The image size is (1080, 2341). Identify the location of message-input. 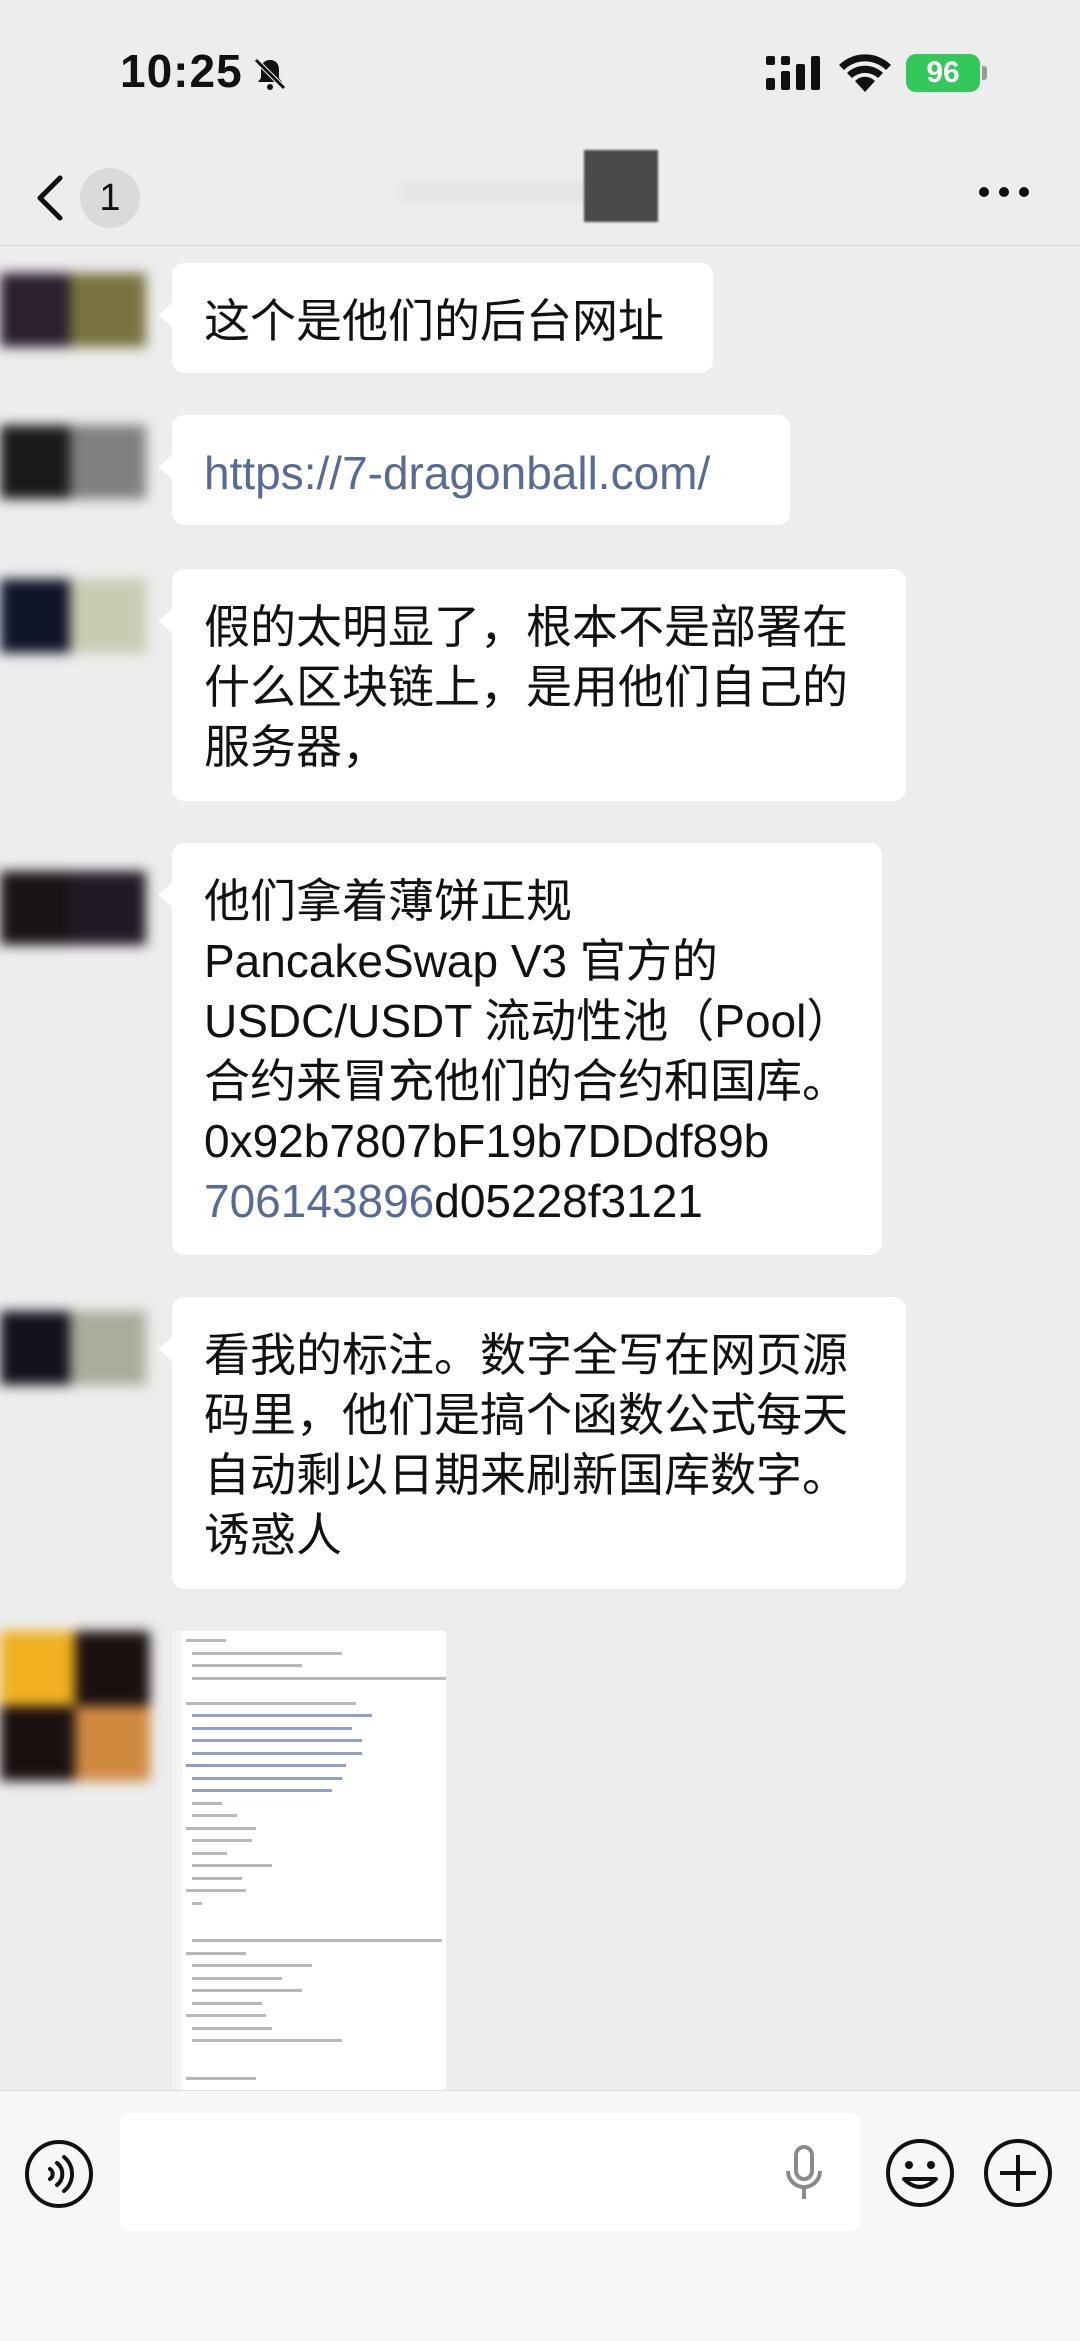
(490, 2172).